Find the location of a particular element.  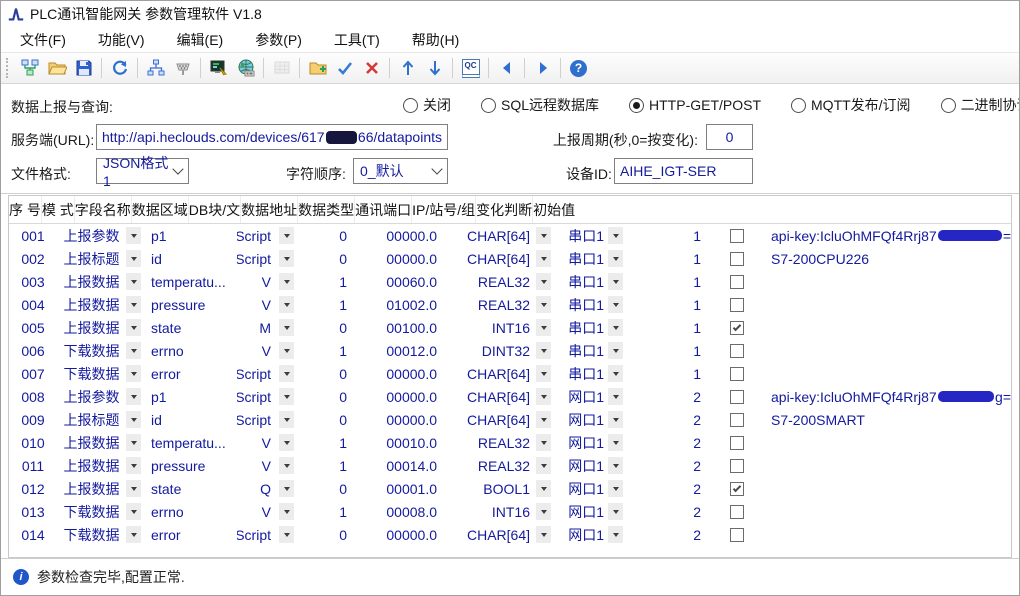

data-type-cell: BOOL1 is located at coordinates (502, 488).